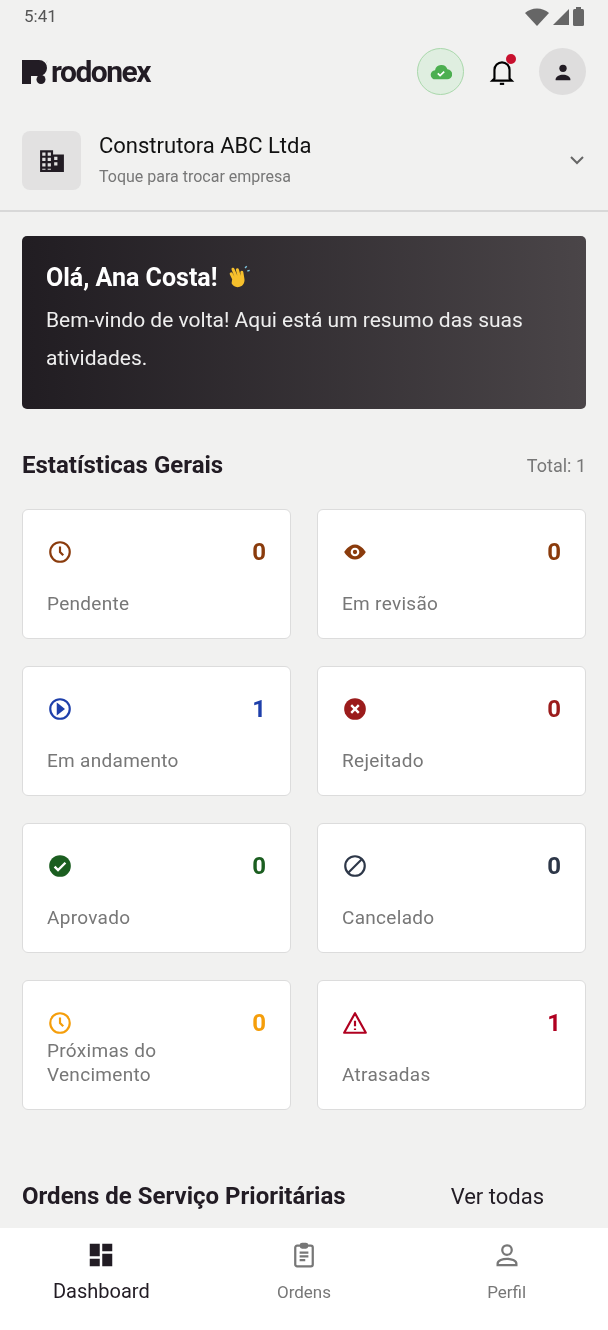 The width and height of the screenshot is (608, 1330). I want to click on nav-tab: Dashboard, so click(101, 1279).